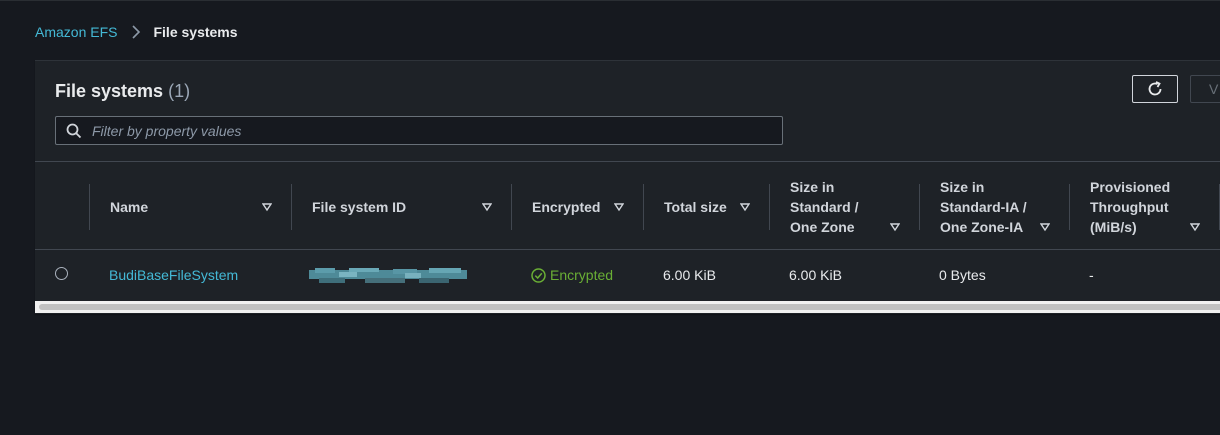 The height and width of the screenshot is (435, 1220). Describe the element at coordinates (359, 207) in the screenshot. I see `column-header-label: File system ID` at that location.